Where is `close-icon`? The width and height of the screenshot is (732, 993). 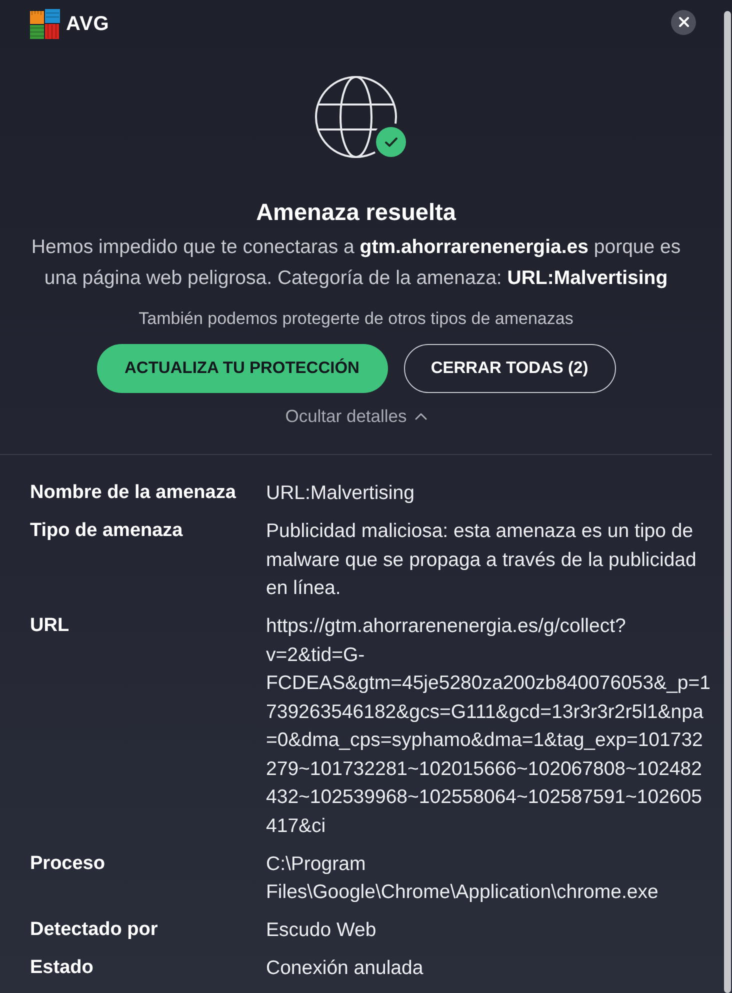 close-icon is located at coordinates (683, 22).